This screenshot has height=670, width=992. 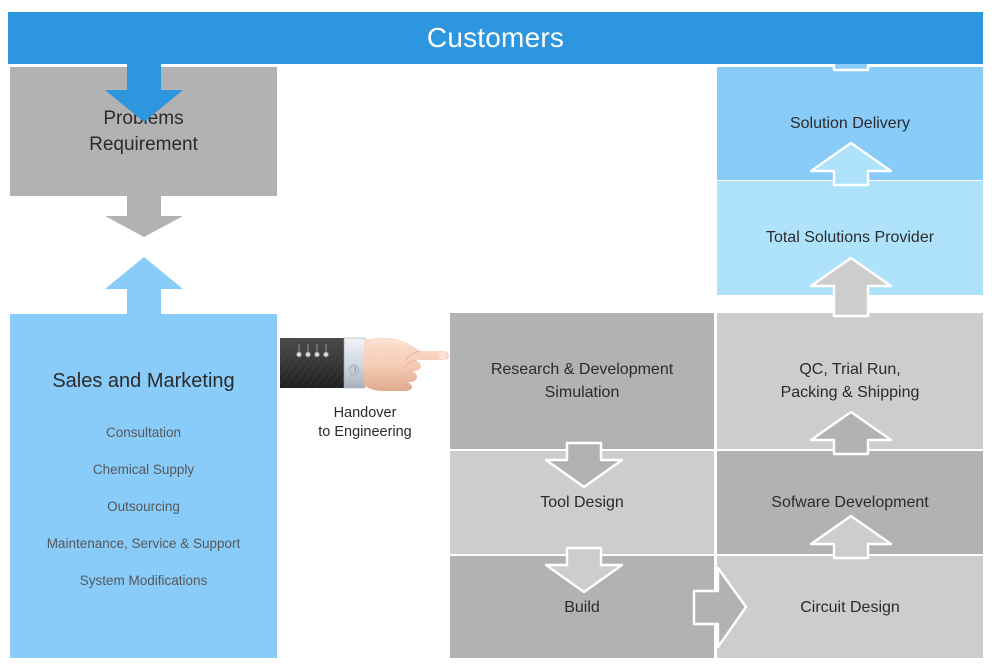 I want to click on sales-item-consultation: Consultation, so click(x=143, y=432).